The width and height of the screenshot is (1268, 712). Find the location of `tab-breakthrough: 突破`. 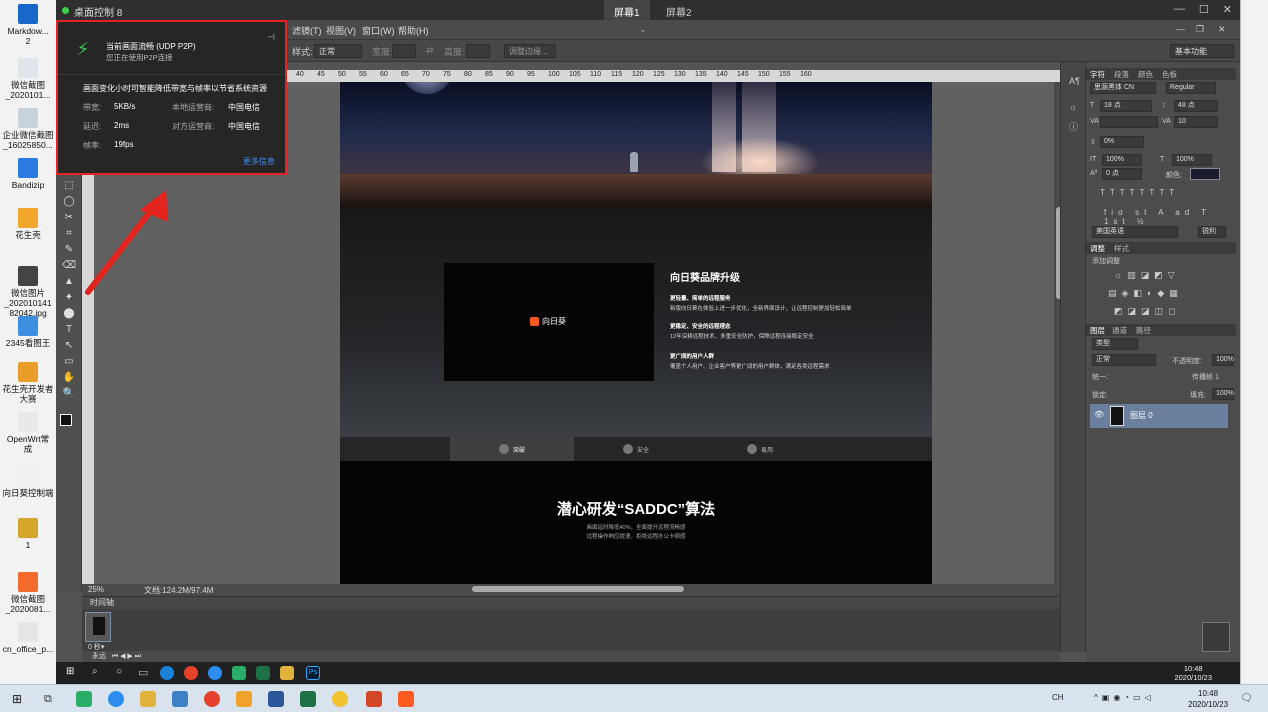

tab-breakthrough: 突破 is located at coordinates (512, 449).